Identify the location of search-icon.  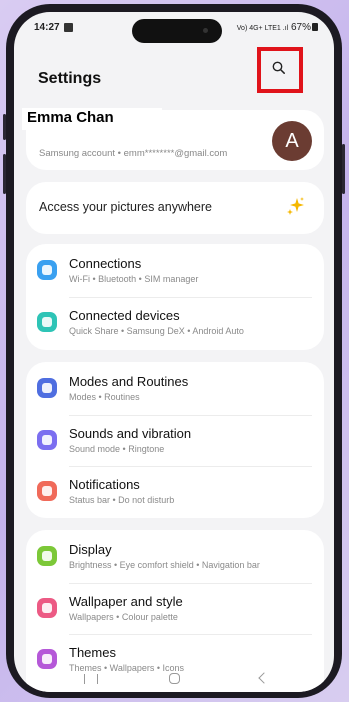
(278, 67).